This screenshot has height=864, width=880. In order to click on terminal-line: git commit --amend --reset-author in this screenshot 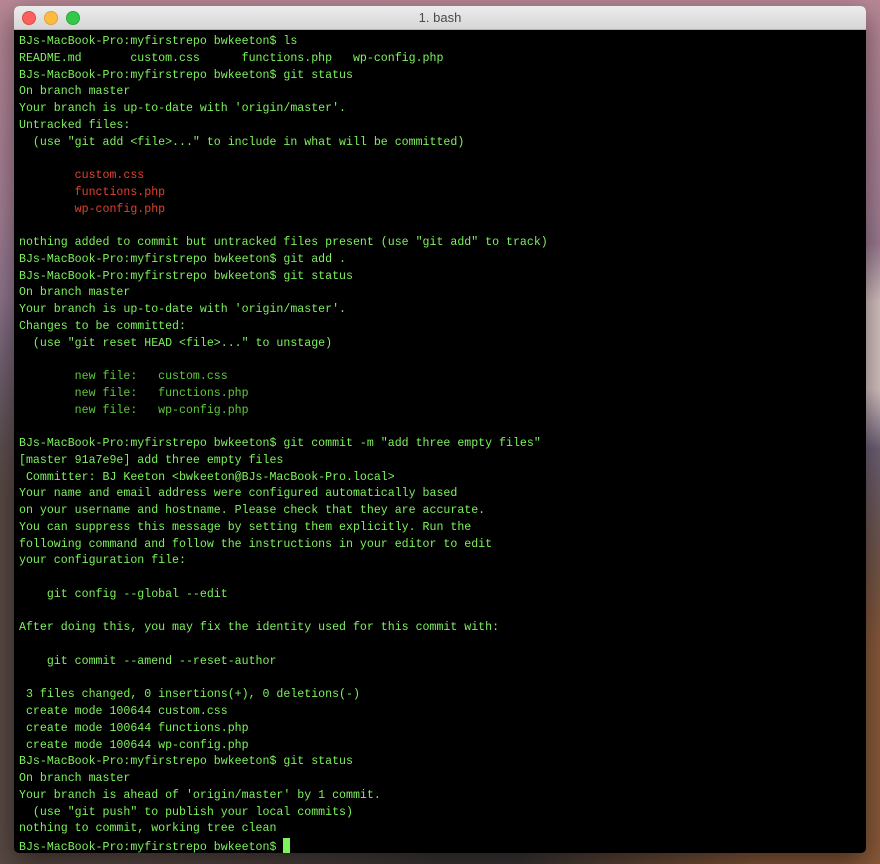, I will do `click(148, 661)`.